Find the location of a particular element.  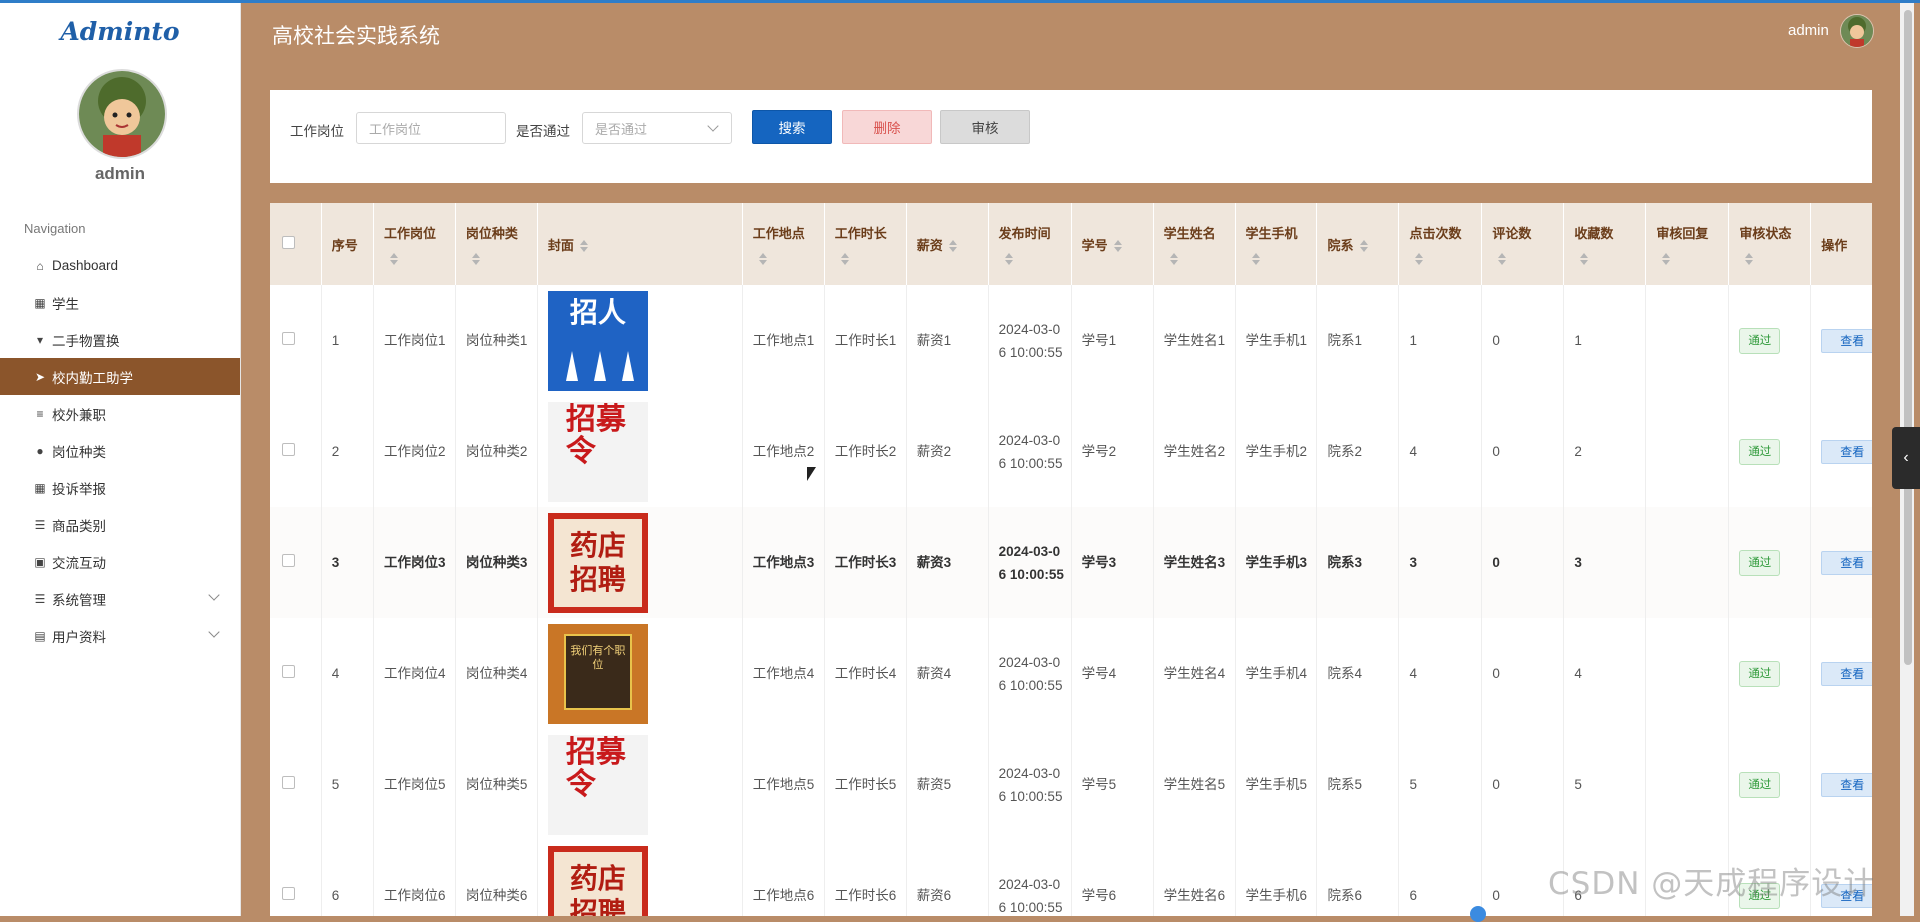

select-all-cell is located at coordinates (296, 244).